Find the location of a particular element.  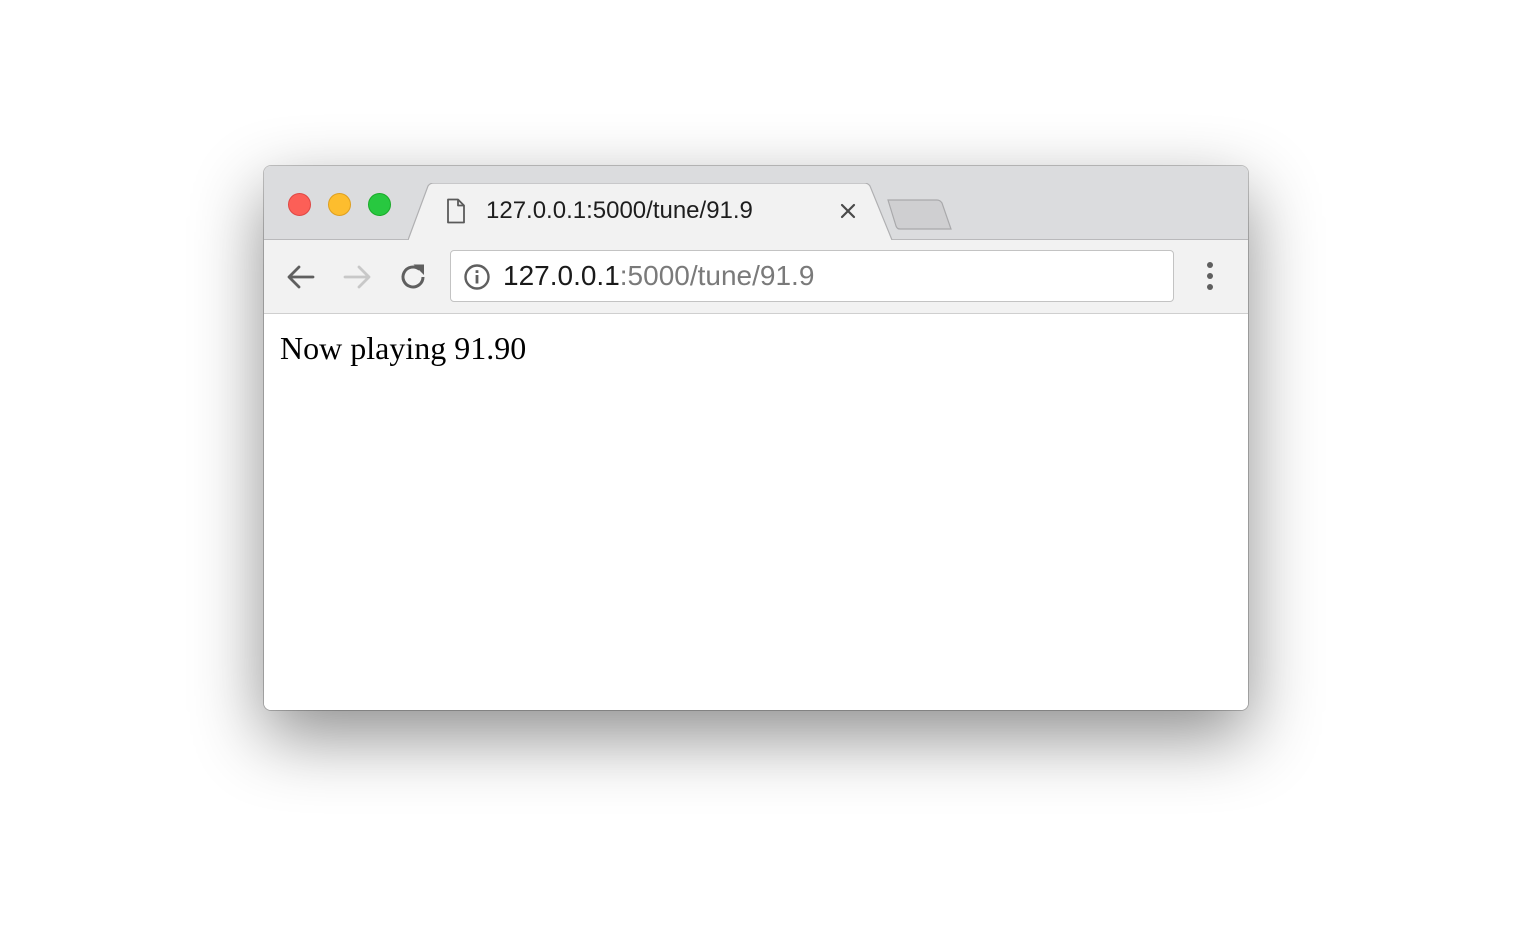

now-playing-text: Now playing 91.90 is located at coordinates (403, 348).